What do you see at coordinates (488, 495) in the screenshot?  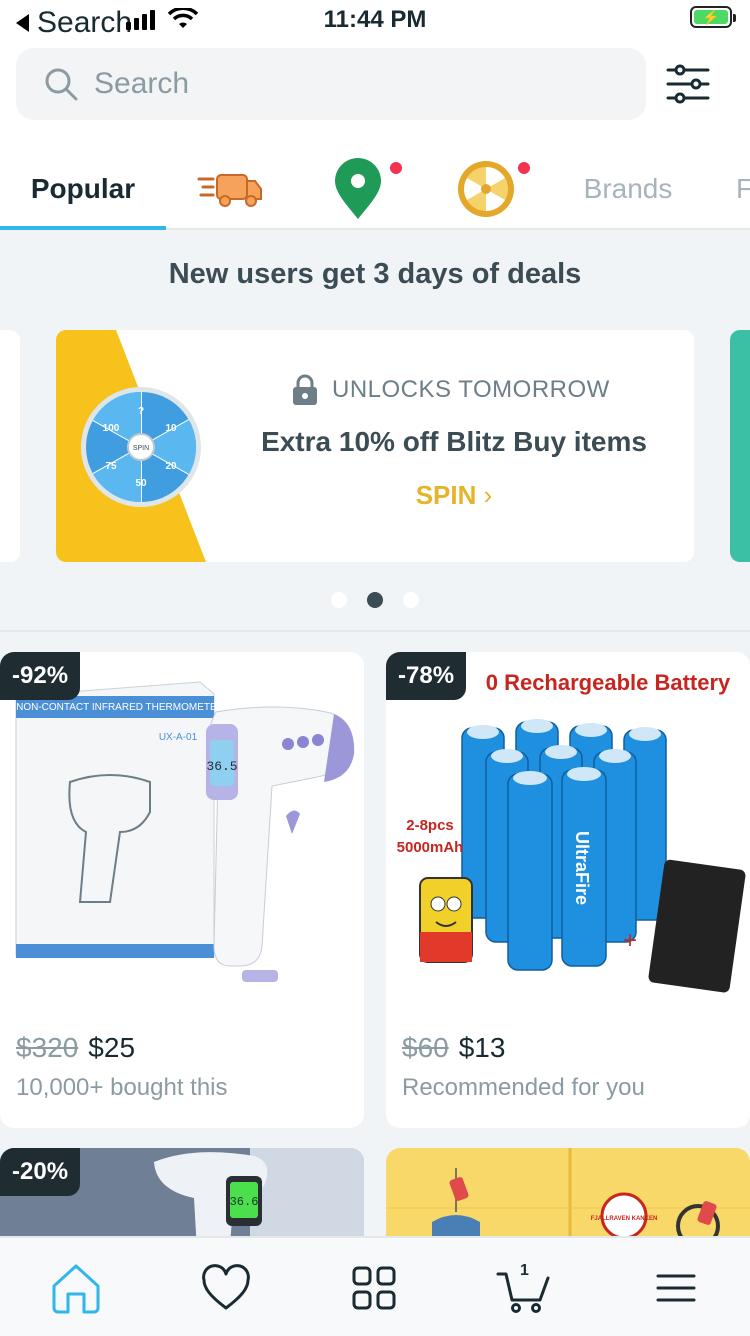 I see `chevron-right-icon: ›` at bounding box center [488, 495].